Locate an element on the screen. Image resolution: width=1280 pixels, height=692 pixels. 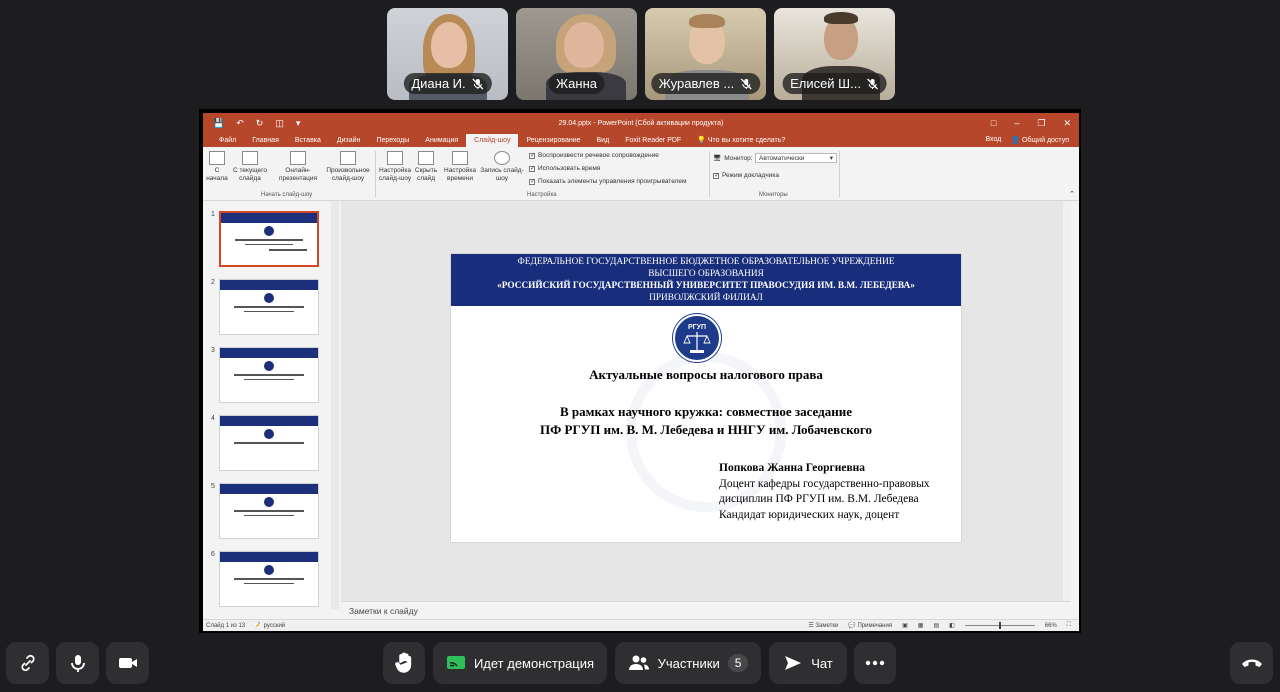
from-start-button: С начала is located at coordinates (217, 167).